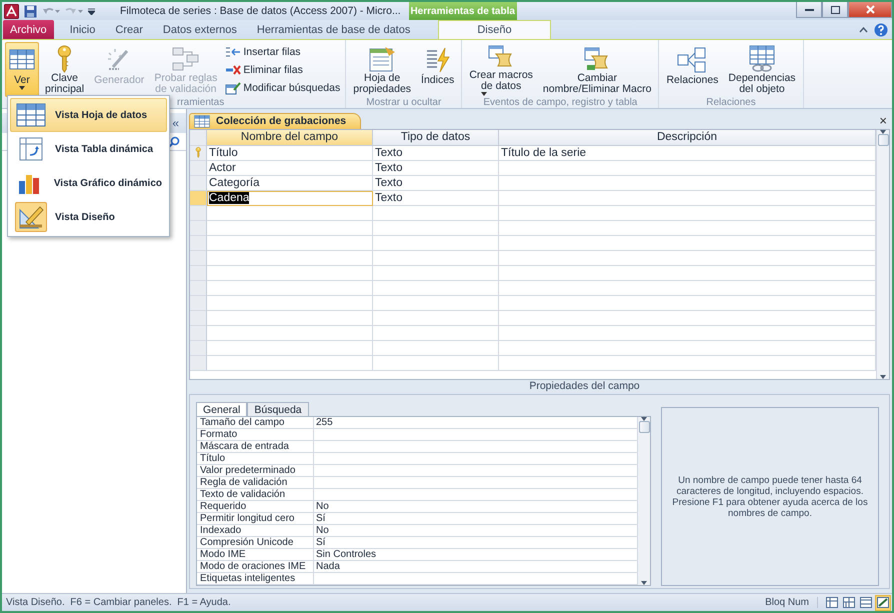 Image resolution: width=894 pixels, height=613 pixels. I want to click on property-value: Nada, so click(475, 567).